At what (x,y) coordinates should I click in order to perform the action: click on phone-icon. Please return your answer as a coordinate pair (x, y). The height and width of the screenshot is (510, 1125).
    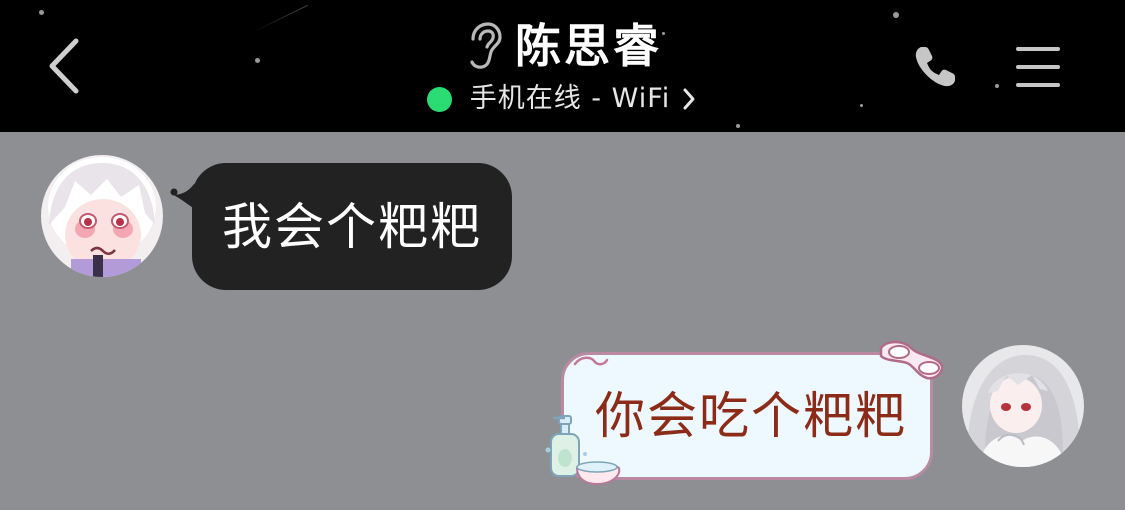
    Looking at the image, I should click on (935, 67).